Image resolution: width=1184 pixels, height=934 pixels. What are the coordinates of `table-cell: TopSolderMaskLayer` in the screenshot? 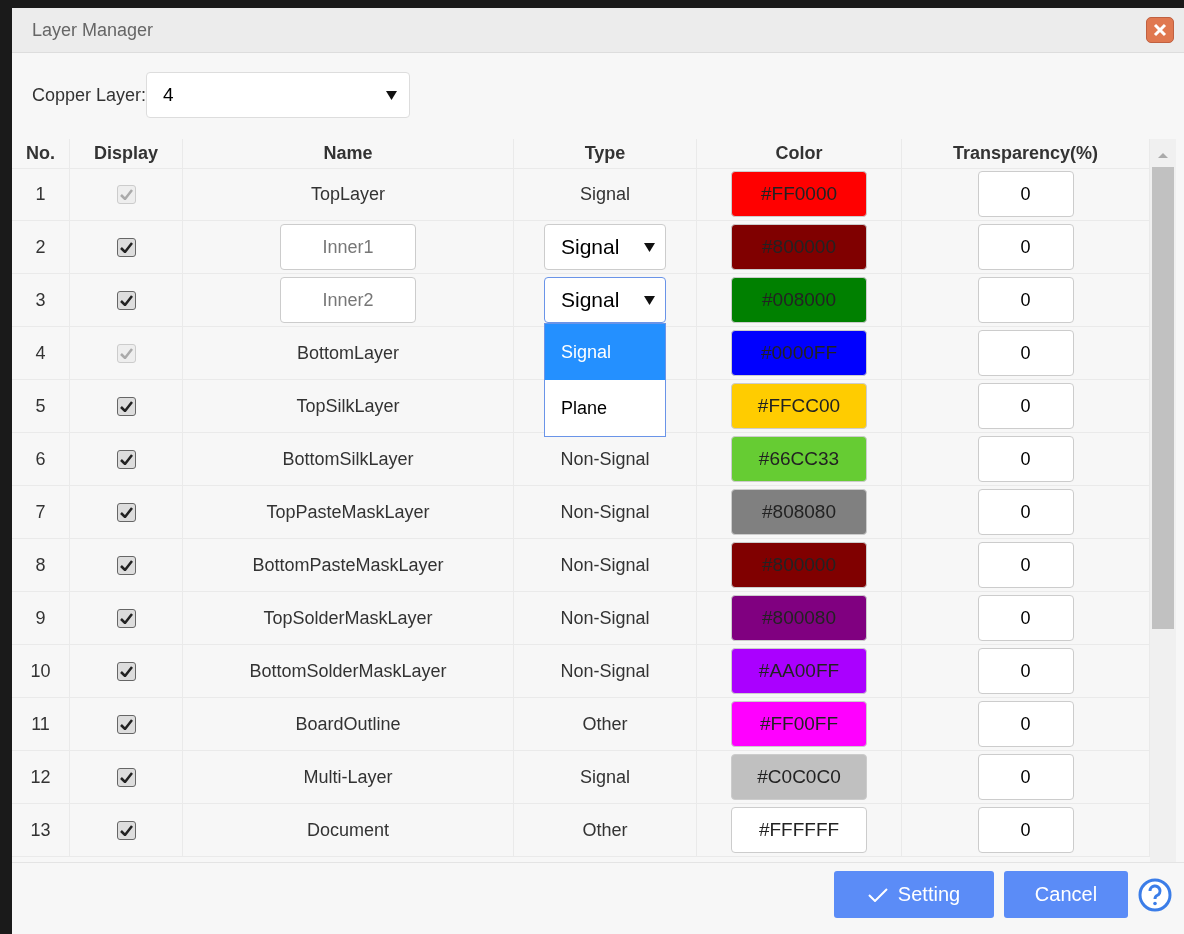 It's located at (348, 618).